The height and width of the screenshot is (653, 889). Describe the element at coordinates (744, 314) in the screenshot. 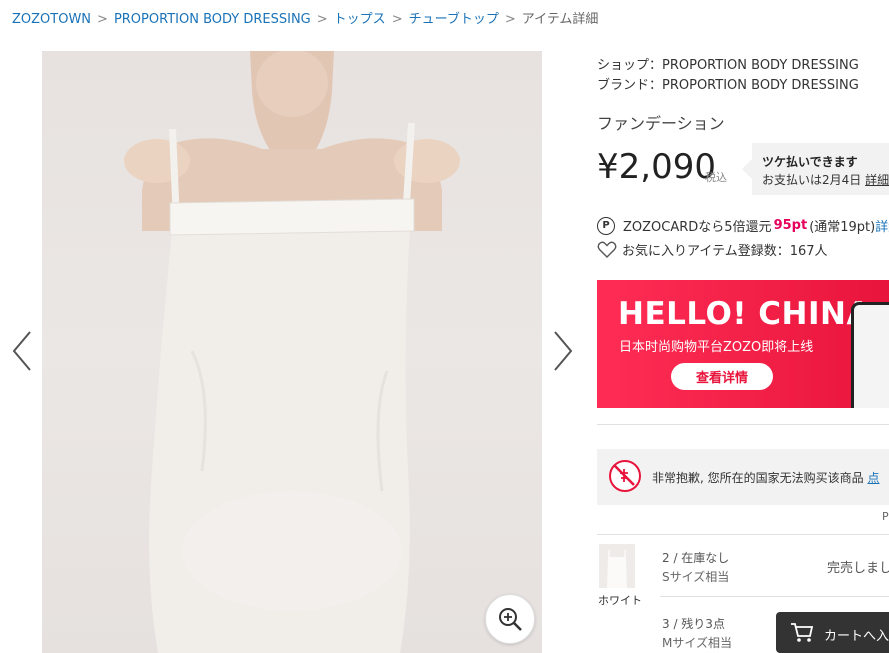

I see `banner-headline: HELLO! CHINA` at that location.